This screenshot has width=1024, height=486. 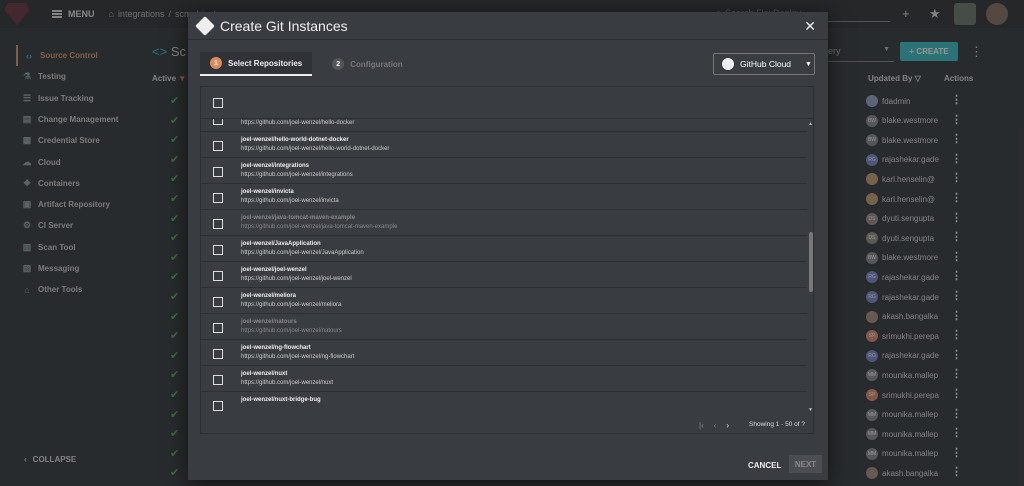 I want to click on repo-name: joel-wenzel/nuxt, so click(x=264, y=374).